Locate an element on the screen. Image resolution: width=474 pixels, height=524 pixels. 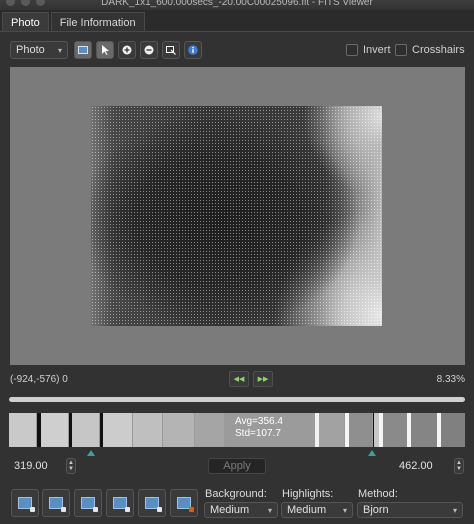
previous-image-icon: ◀◀ is located at coordinates (239, 379).